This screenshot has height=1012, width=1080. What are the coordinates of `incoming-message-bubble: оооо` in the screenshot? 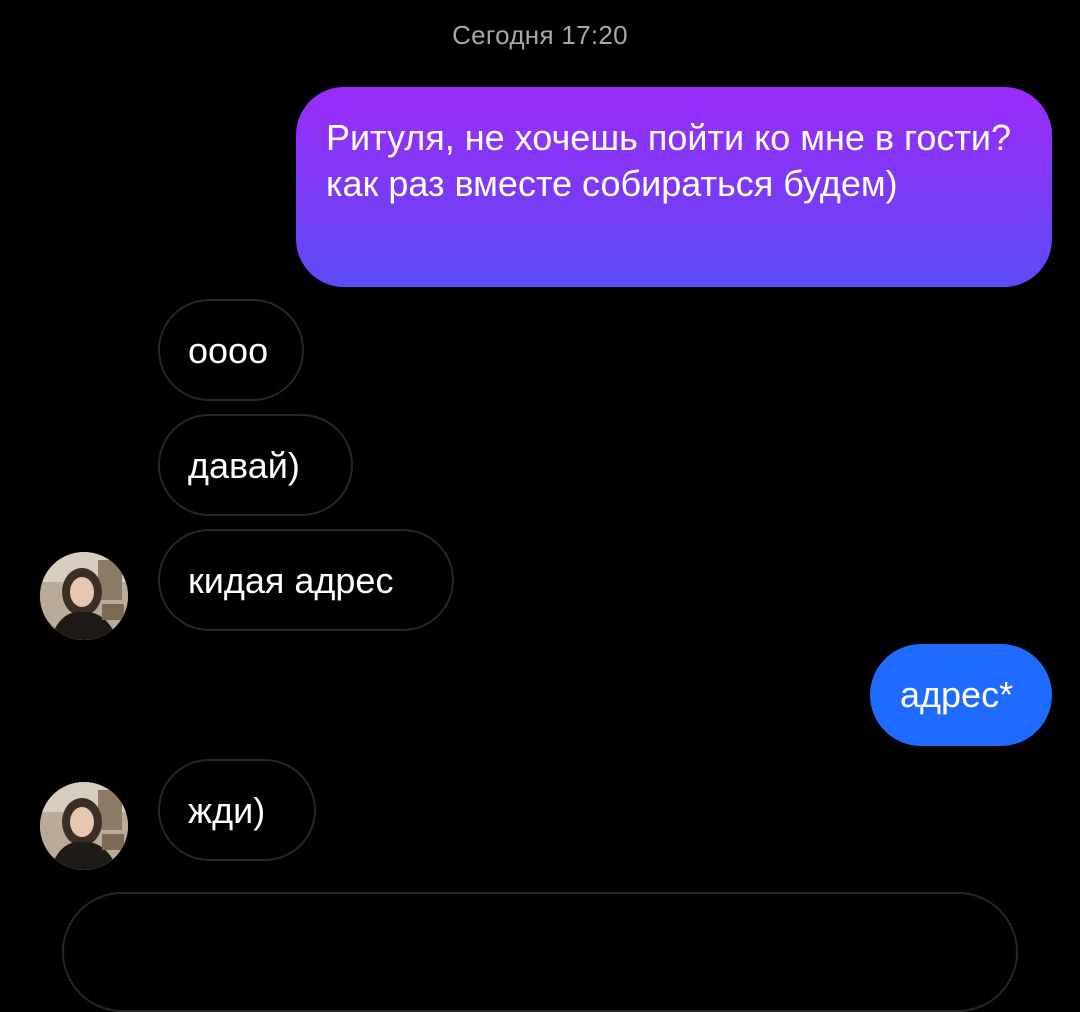 It's located at (231, 350).